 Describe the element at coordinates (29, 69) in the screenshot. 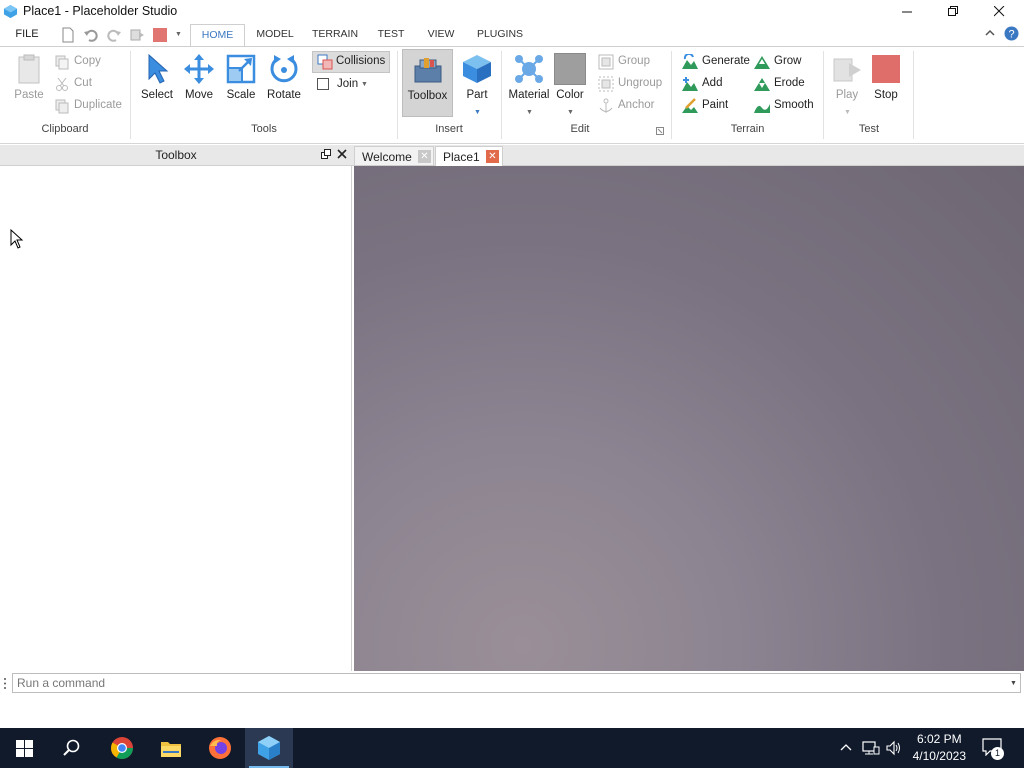

I see `paste-icon` at that location.